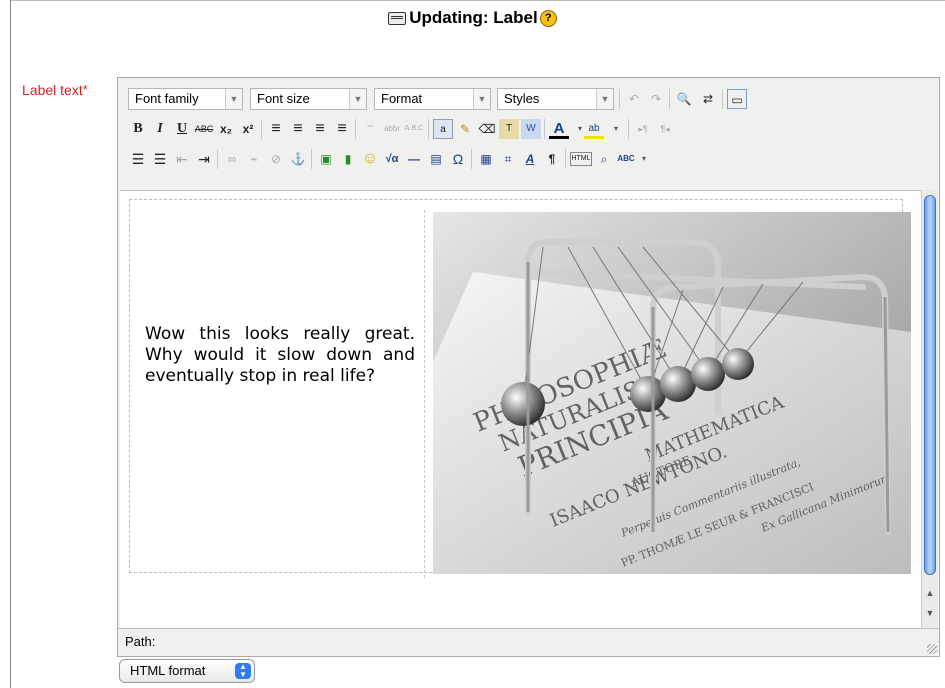 The width and height of the screenshot is (945, 688). Describe the element at coordinates (531, 129) in the screenshot. I see `paste-word-icon: W` at that location.